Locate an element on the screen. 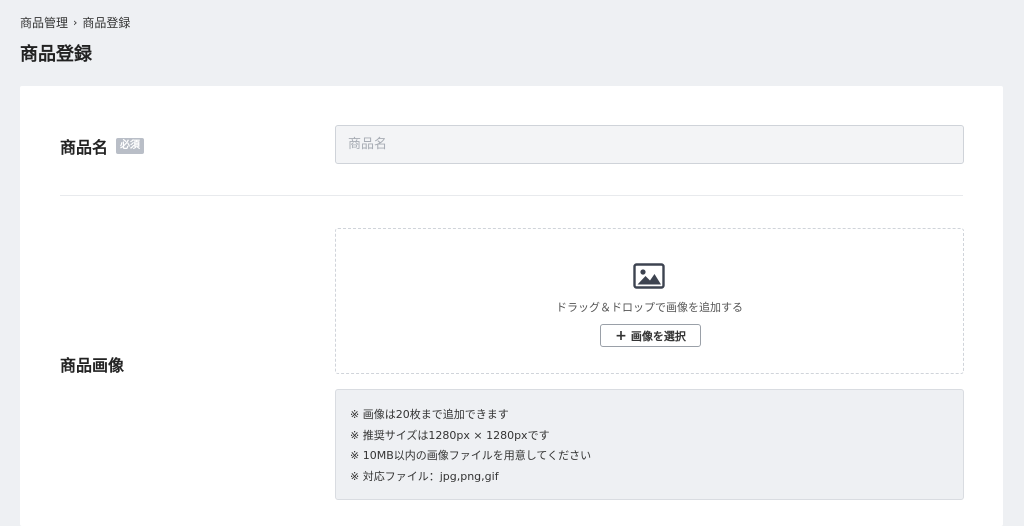 The image size is (1024, 526). select-image-button: + 画像を選択 is located at coordinates (650, 335).